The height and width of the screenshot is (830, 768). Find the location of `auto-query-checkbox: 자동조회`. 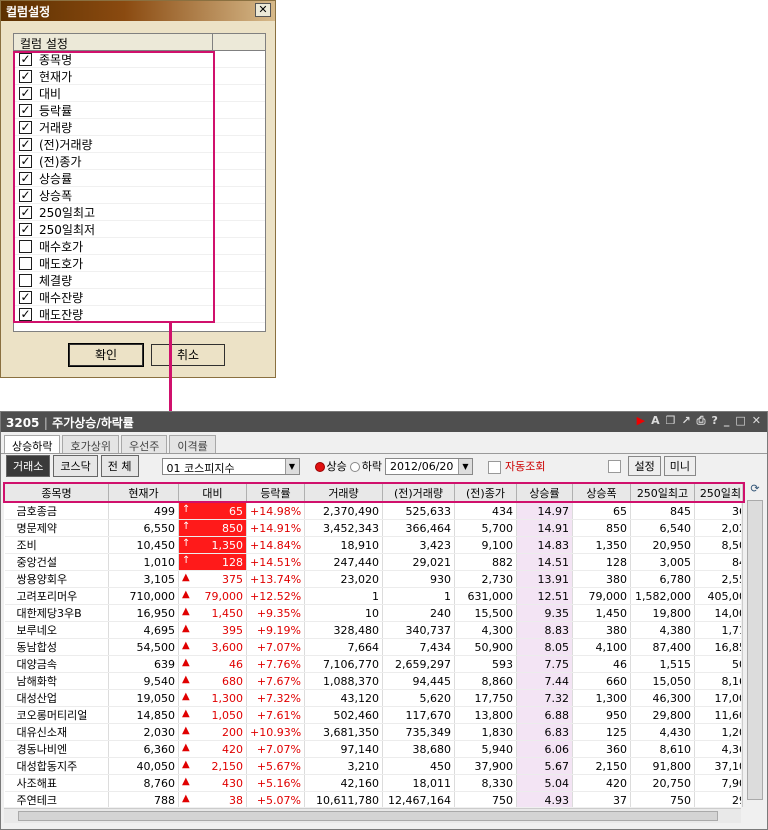

auto-query-checkbox: 자동조회 is located at coordinates (516, 466).